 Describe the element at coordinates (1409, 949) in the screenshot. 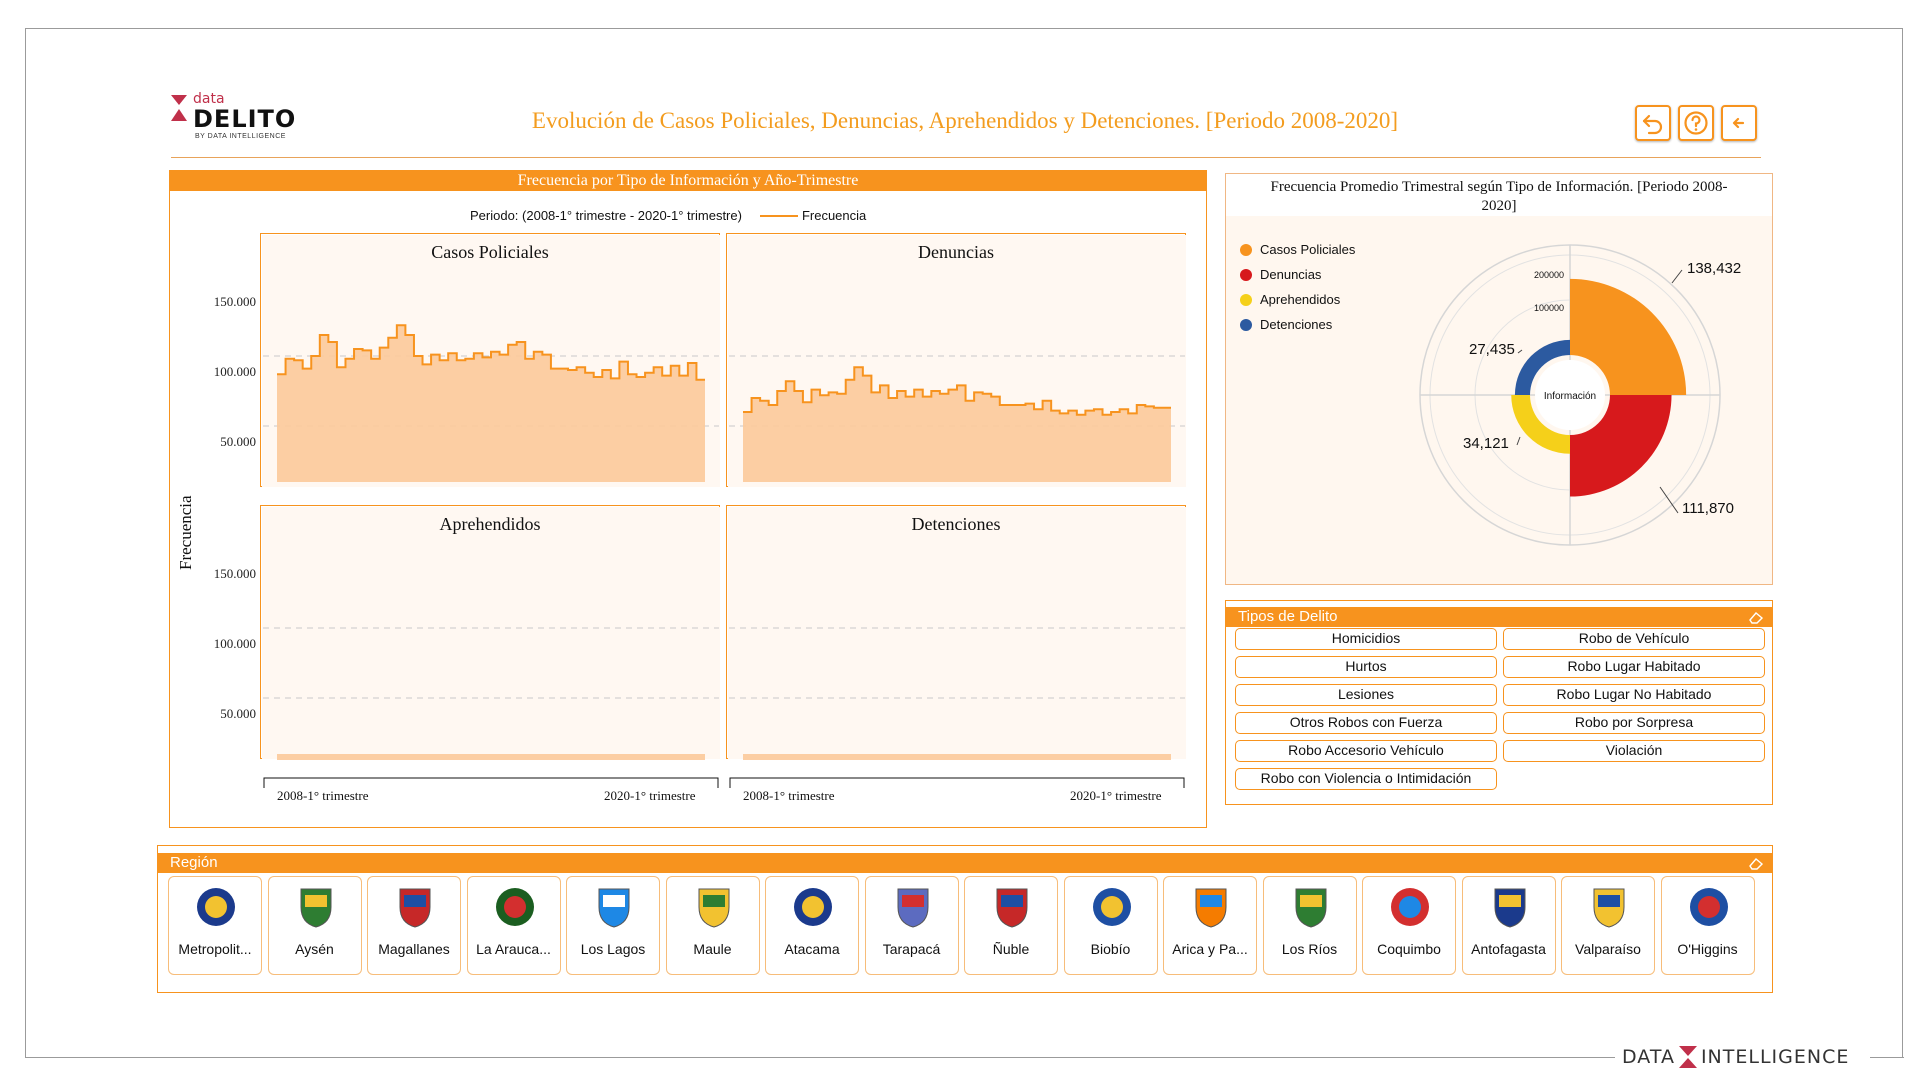

I see `region-label: Coquimbo` at that location.